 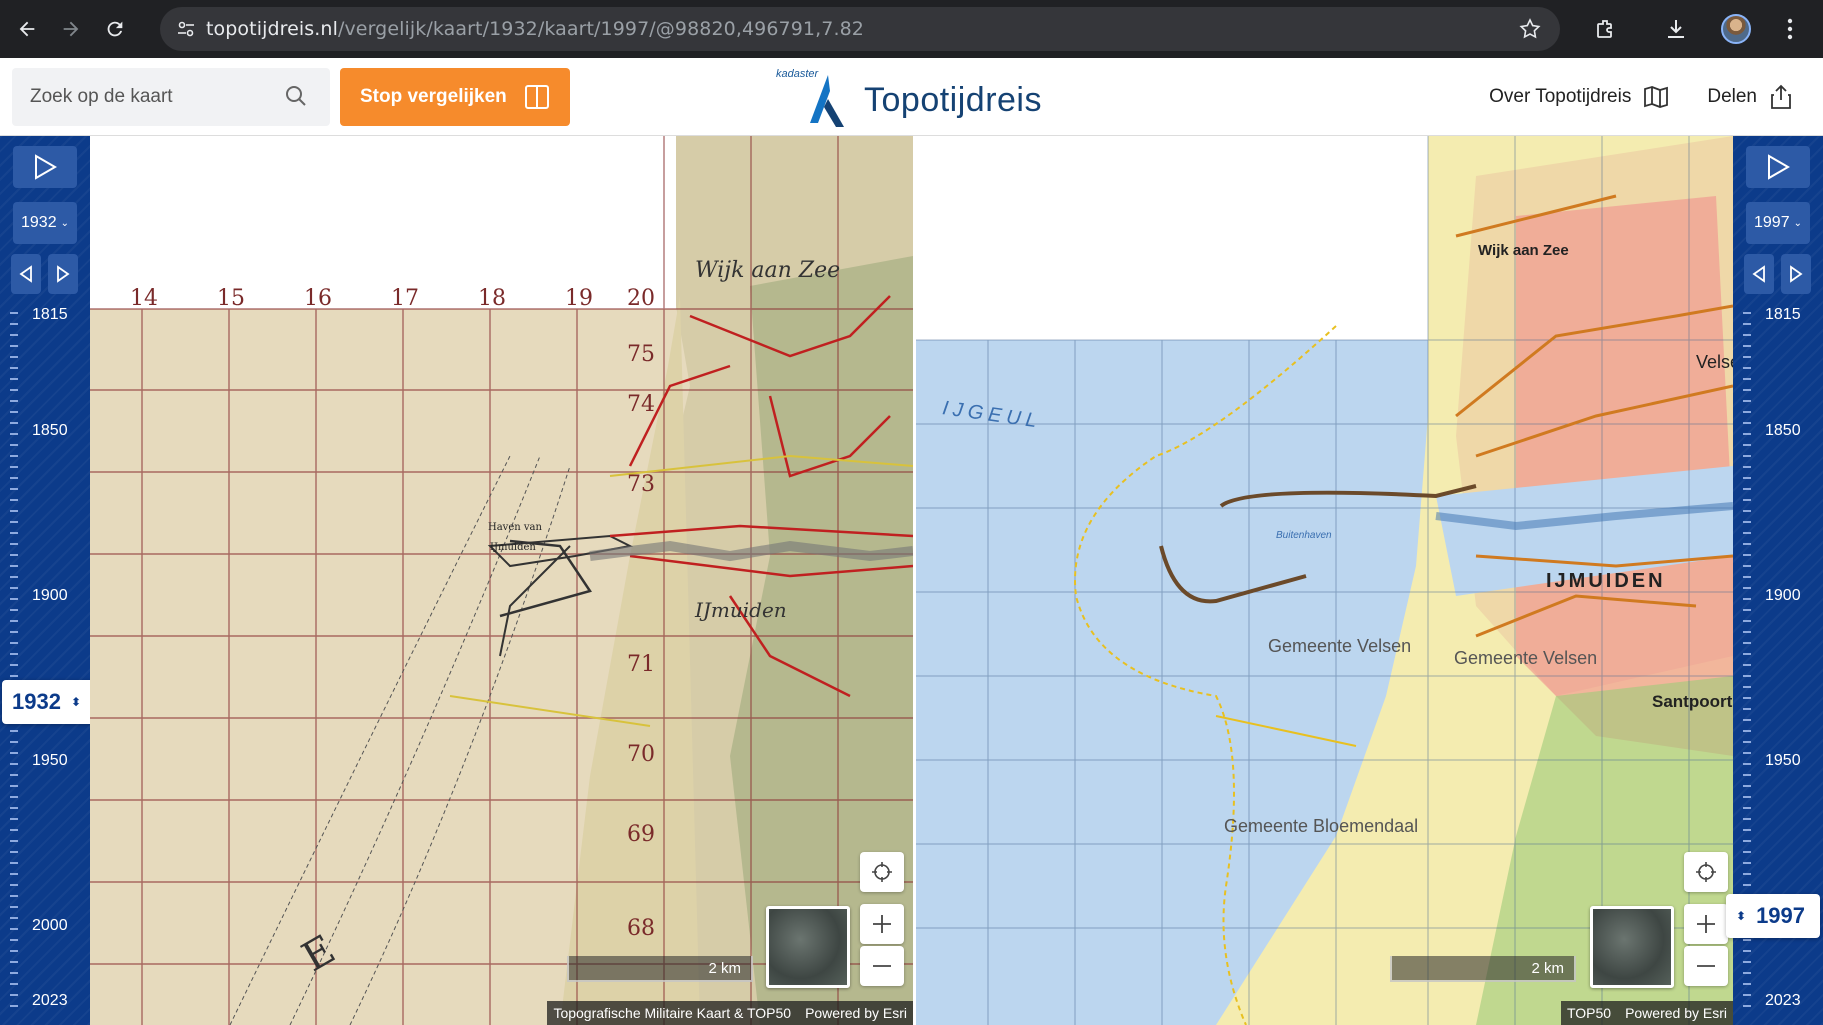 What do you see at coordinates (45, 580) in the screenshot?
I see `timeline-left: 1932 ⌄ 1815 1850 1900 1950 2000 2023` at bounding box center [45, 580].